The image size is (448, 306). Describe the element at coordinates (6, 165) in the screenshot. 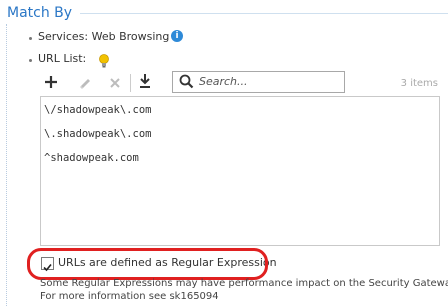

I see `tree-guide-line` at that location.